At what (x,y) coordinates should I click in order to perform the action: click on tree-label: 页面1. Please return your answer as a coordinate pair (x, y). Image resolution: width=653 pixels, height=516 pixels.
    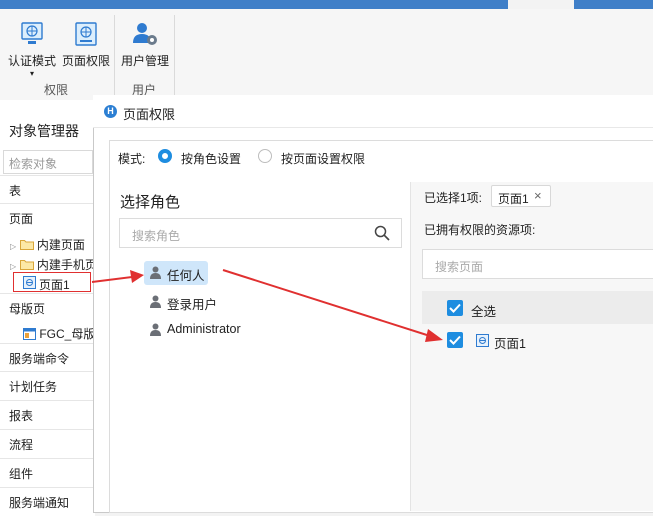
    Looking at the image, I should click on (54, 285).